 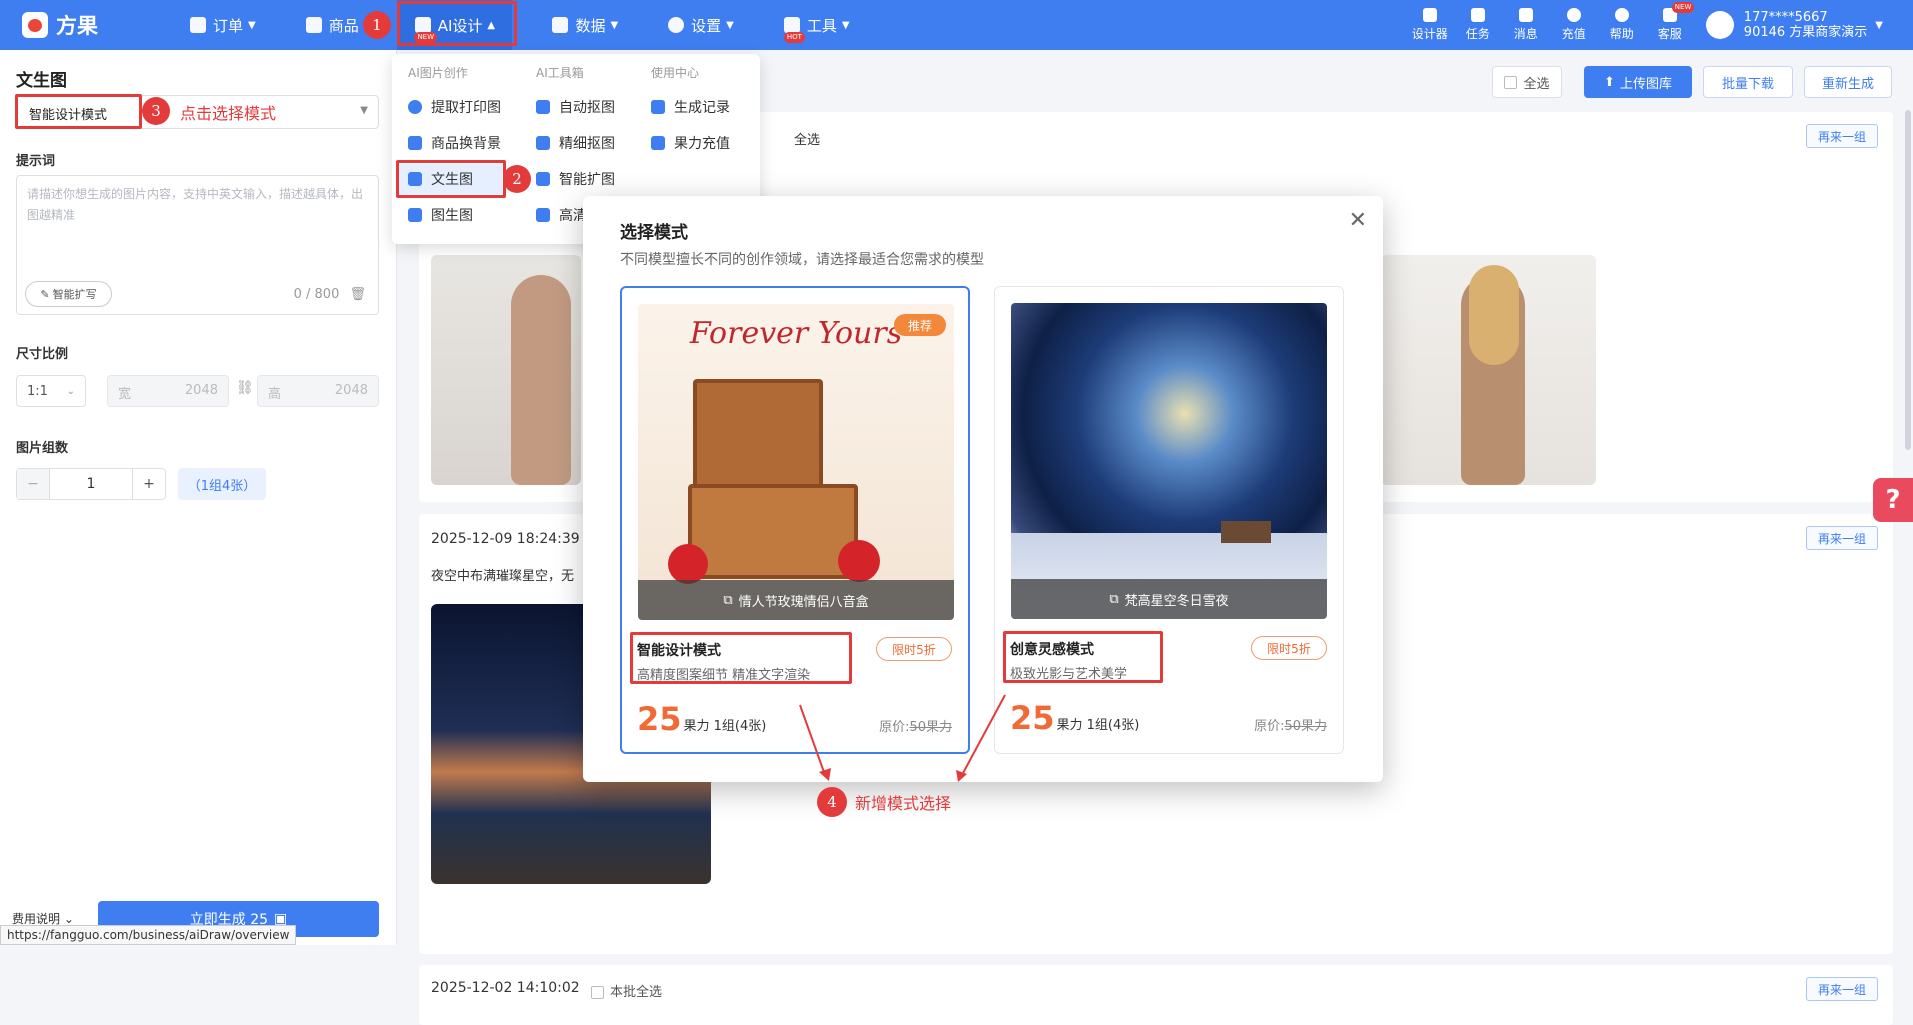 I want to click on ratio-select: 1:1 ⌄, so click(x=51, y=391).